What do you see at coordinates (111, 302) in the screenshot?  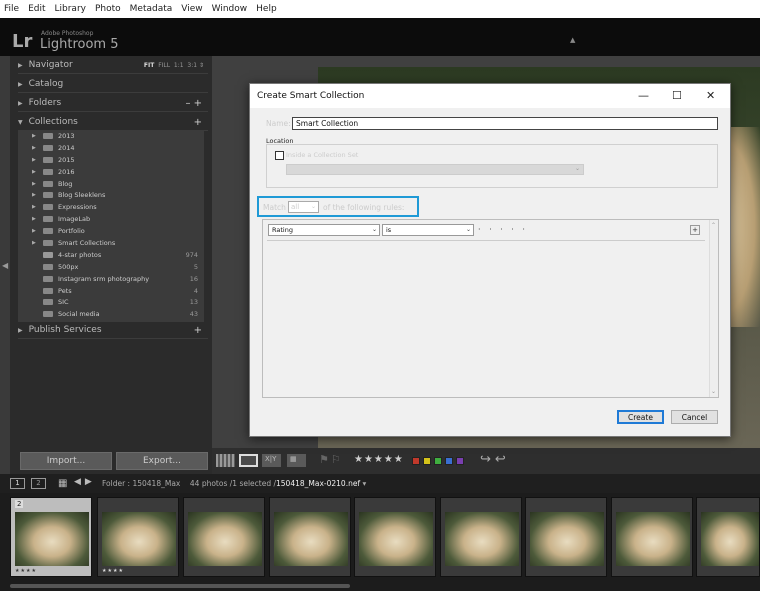 I see `collection: SIC 13` at bounding box center [111, 302].